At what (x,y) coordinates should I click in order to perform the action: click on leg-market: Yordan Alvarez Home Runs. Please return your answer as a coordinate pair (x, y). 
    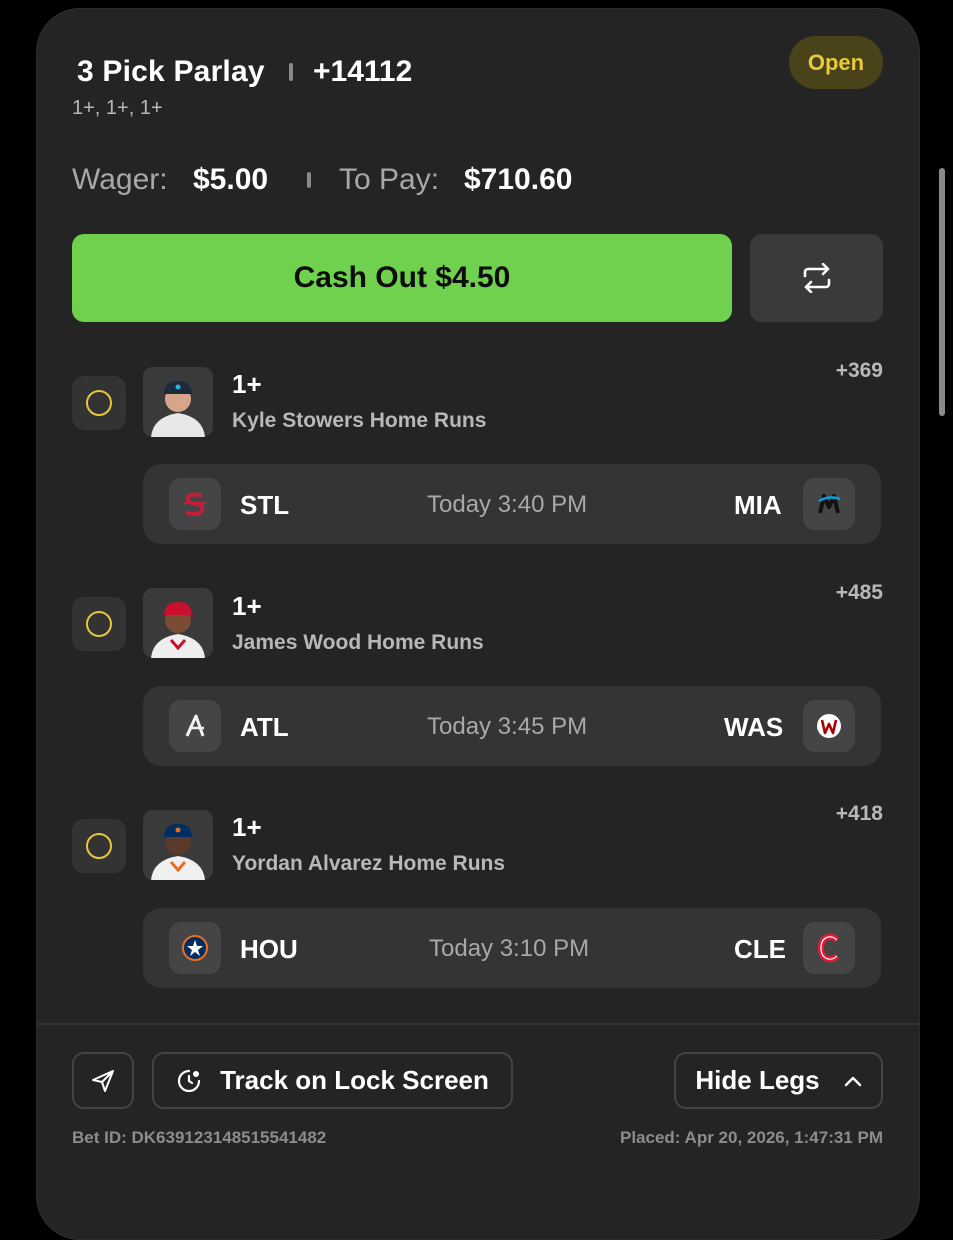
    Looking at the image, I should click on (369, 863).